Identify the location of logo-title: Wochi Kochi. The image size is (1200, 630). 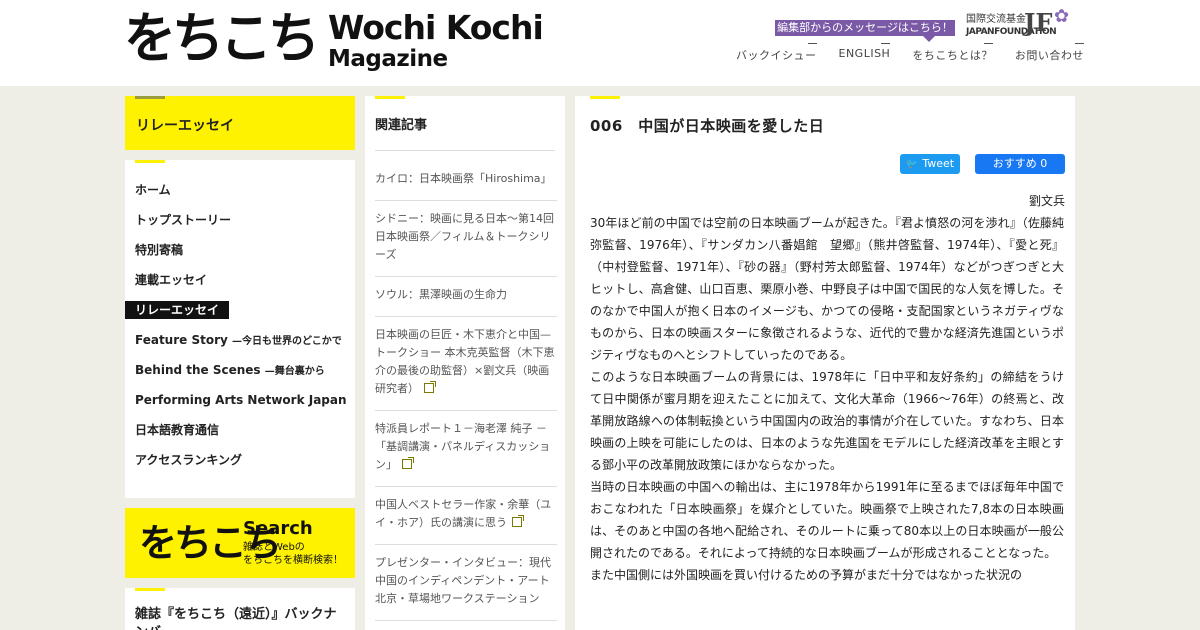
(436, 27).